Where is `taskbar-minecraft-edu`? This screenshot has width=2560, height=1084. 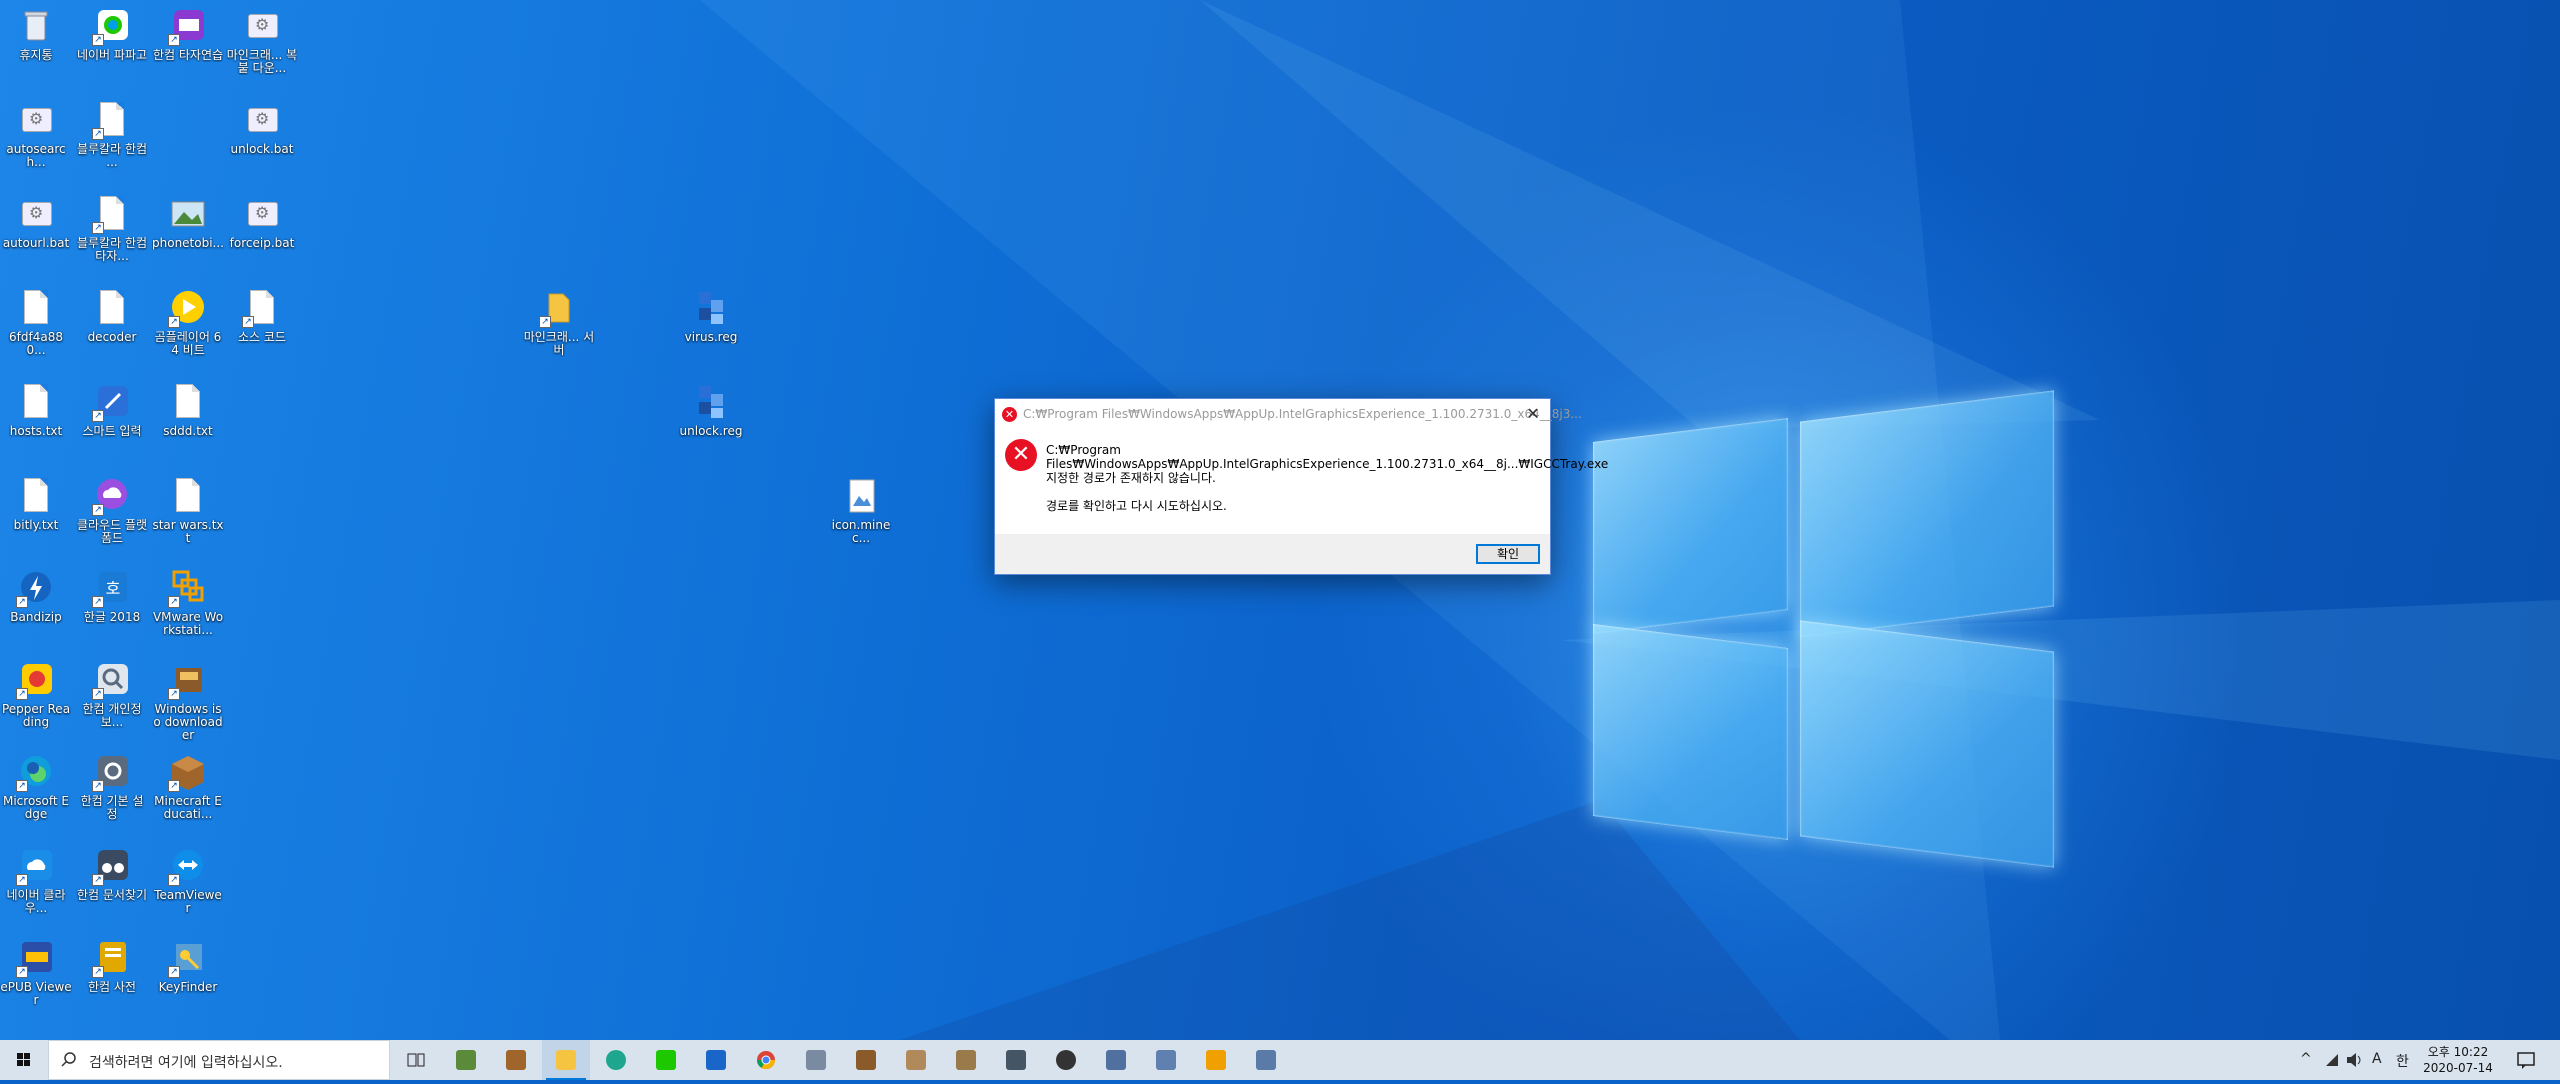 taskbar-minecraft-edu is located at coordinates (516, 1060).